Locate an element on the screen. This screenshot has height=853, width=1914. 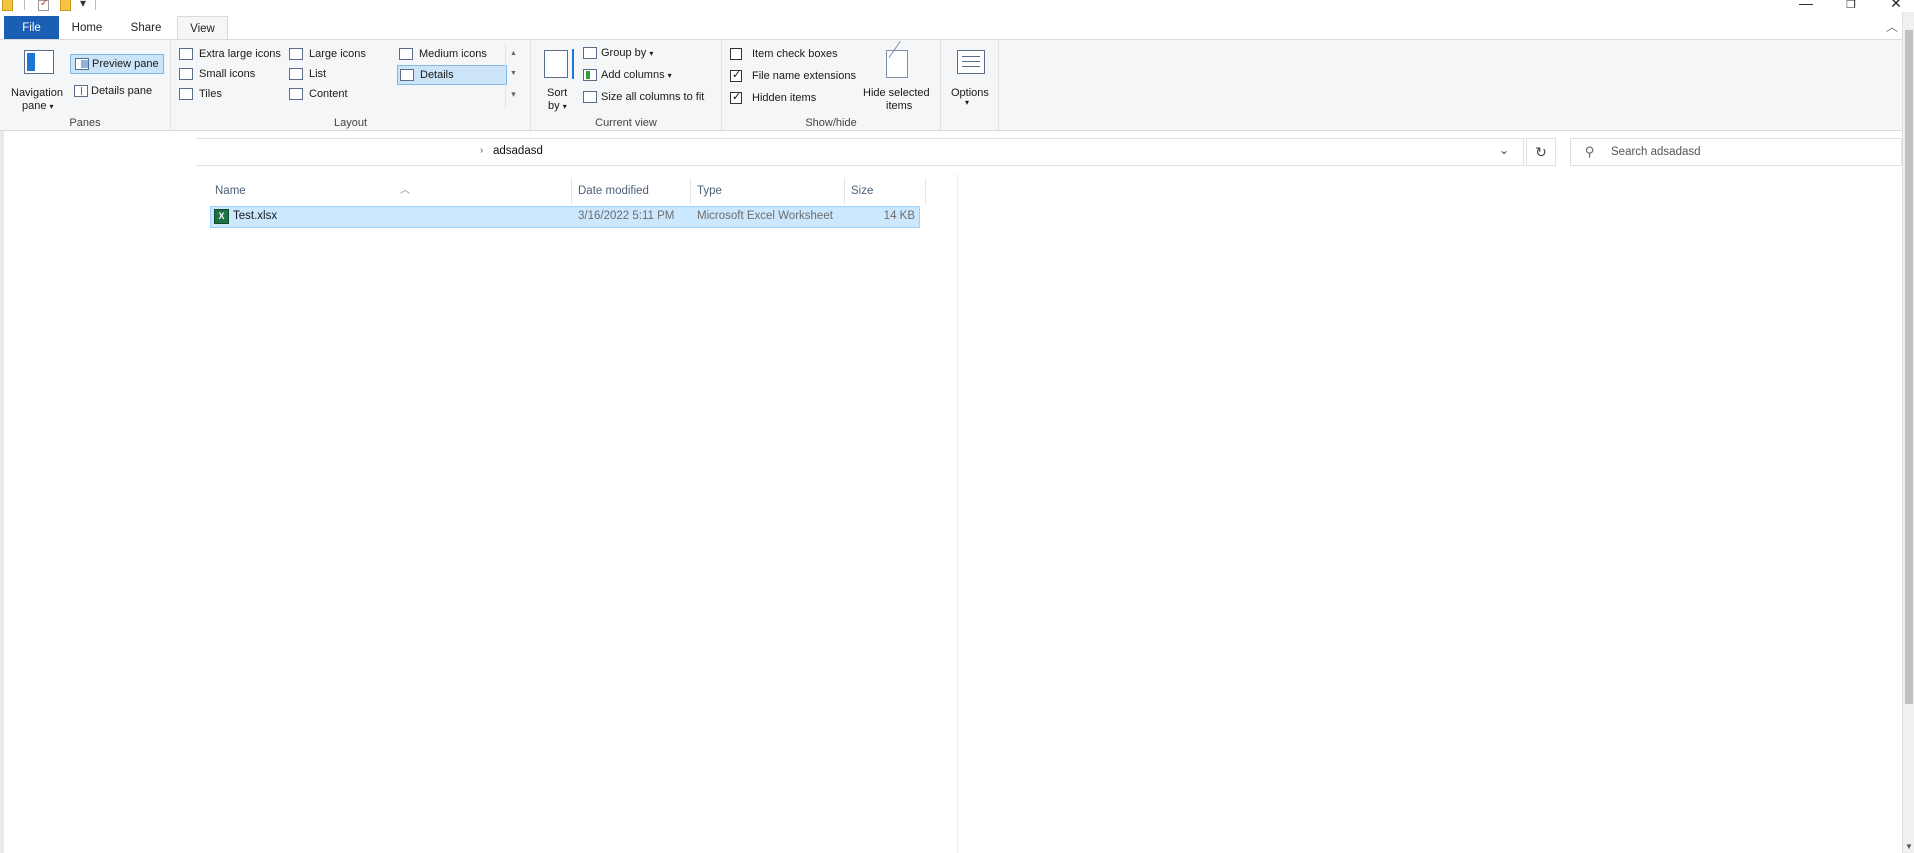
size-all-columns-button: Size all columns to fit is located at coordinates (651, 99).